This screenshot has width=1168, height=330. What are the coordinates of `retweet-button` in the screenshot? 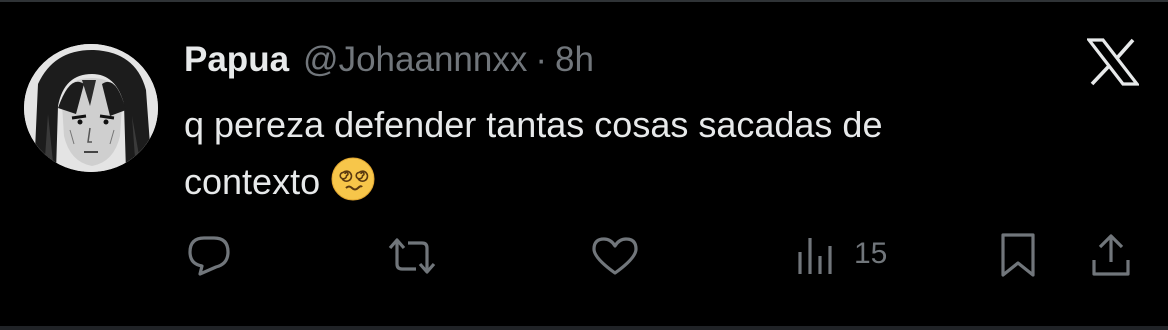 It's located at (412, 256).